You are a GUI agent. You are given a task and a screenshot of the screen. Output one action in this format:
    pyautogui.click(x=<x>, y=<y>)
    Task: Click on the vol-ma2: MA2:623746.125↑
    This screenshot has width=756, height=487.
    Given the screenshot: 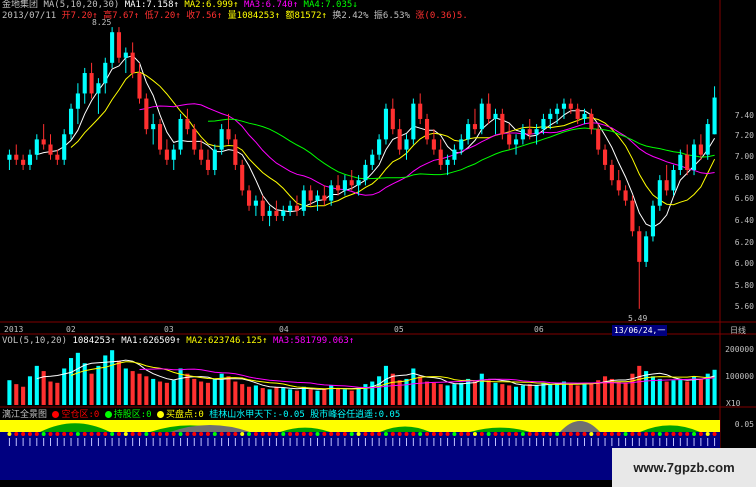 What is the action you would take?
    pyautogui.click(x=227, y=341)
    